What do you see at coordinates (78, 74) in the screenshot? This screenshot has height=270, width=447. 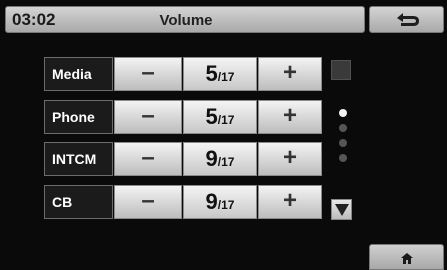 I see `volume-label: Media` at bounding box center [78, 74].